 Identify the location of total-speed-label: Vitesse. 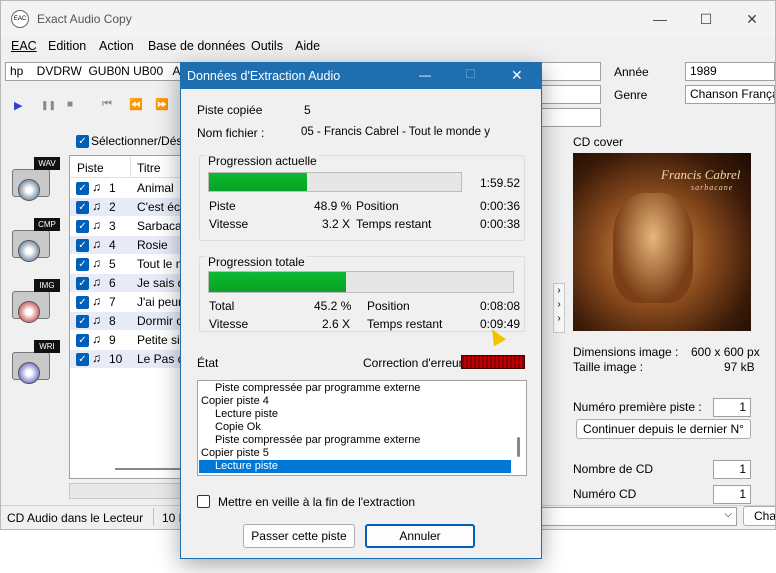
(229, 324).